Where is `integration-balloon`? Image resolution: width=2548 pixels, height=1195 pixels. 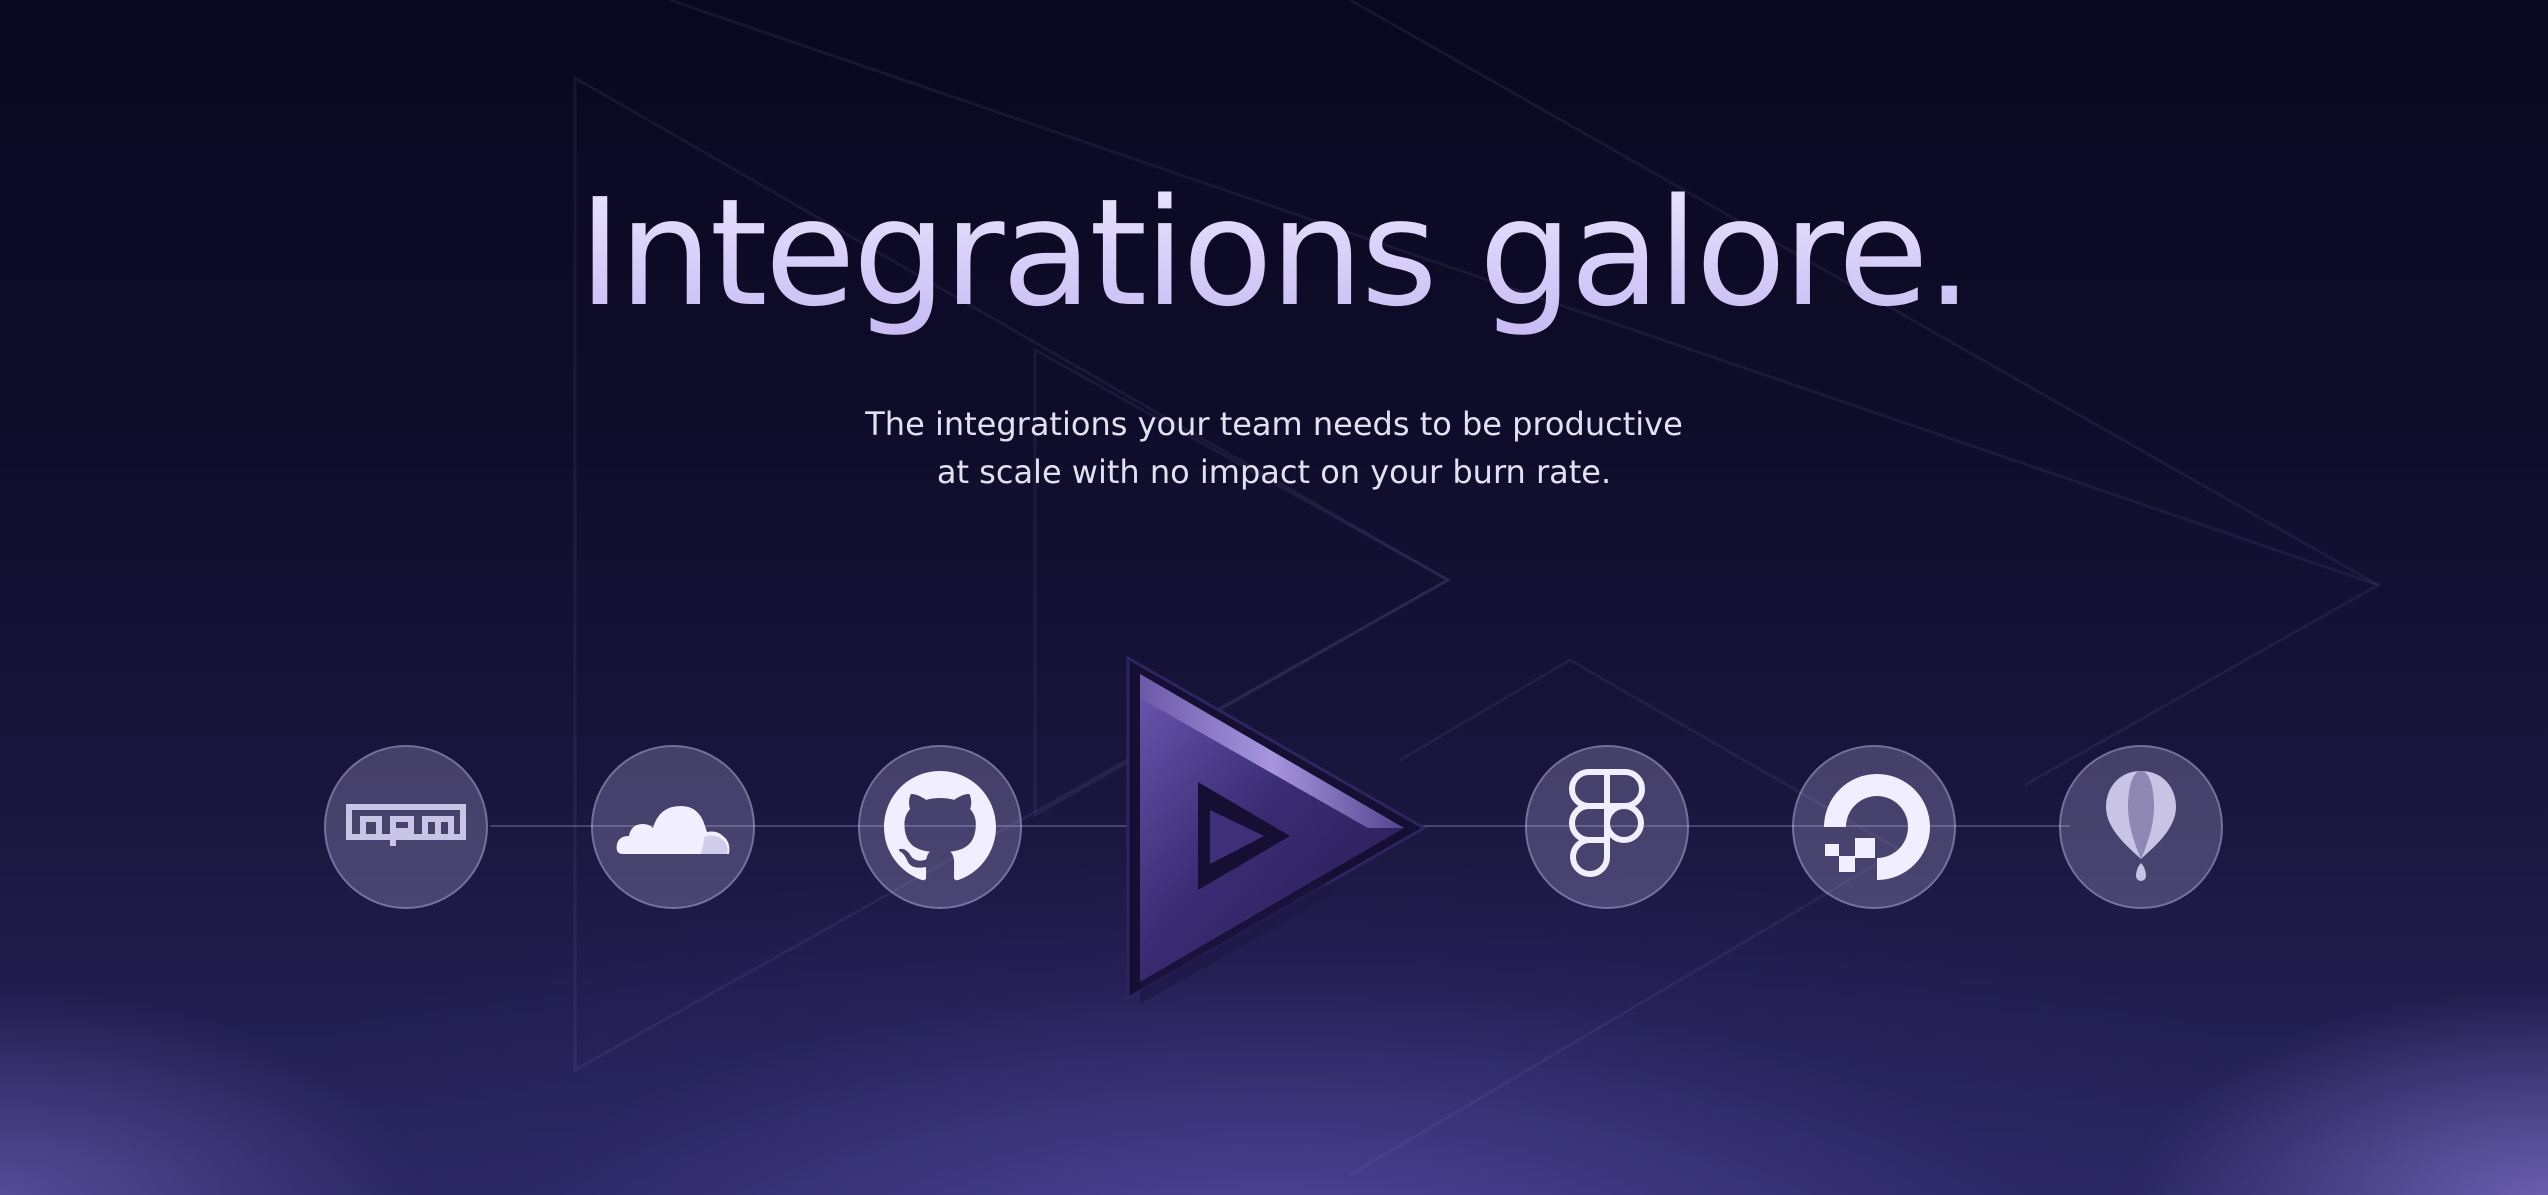 integration-balloon is located at coordinates (2141, 827).